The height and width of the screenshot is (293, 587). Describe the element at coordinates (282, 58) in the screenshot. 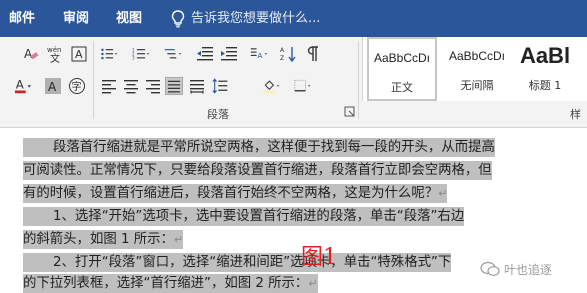

I see `svg-text: Z` at that location.